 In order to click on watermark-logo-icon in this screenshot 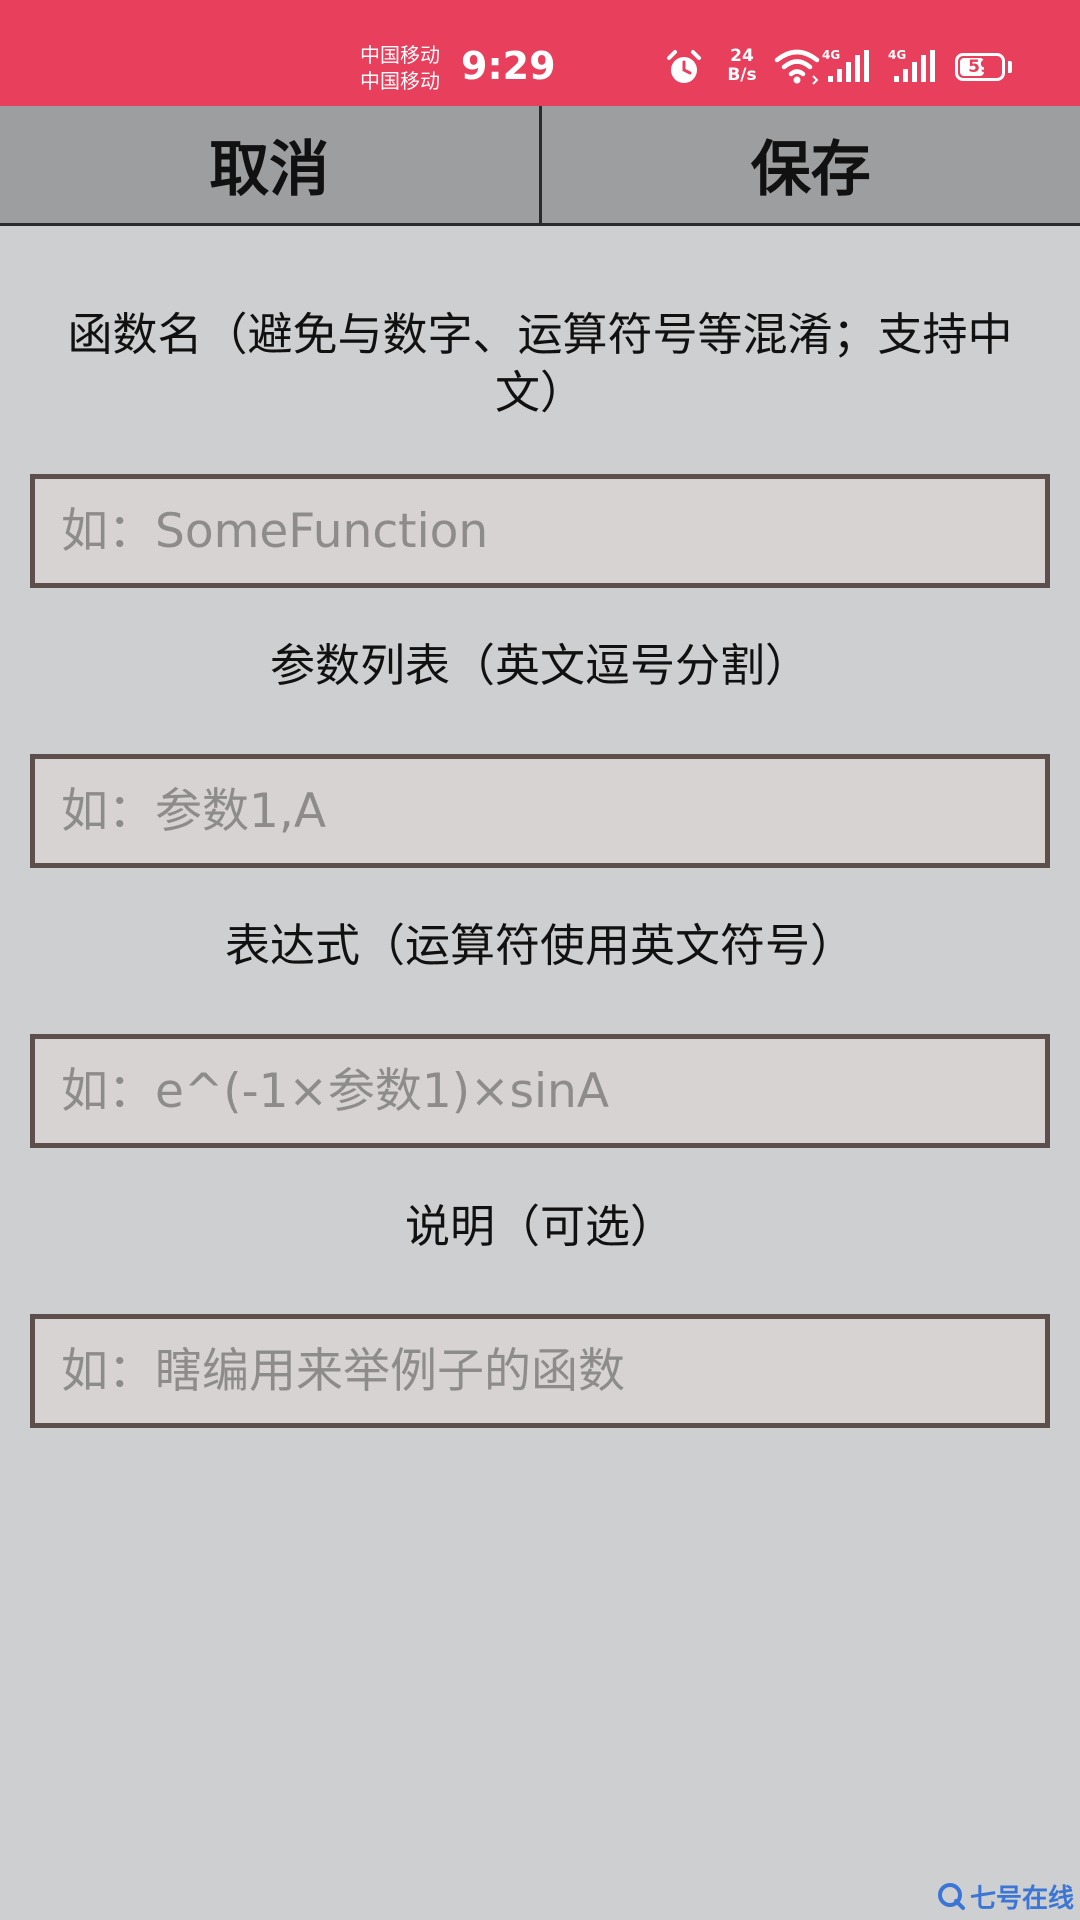, I will do `click(951, 1896)`.